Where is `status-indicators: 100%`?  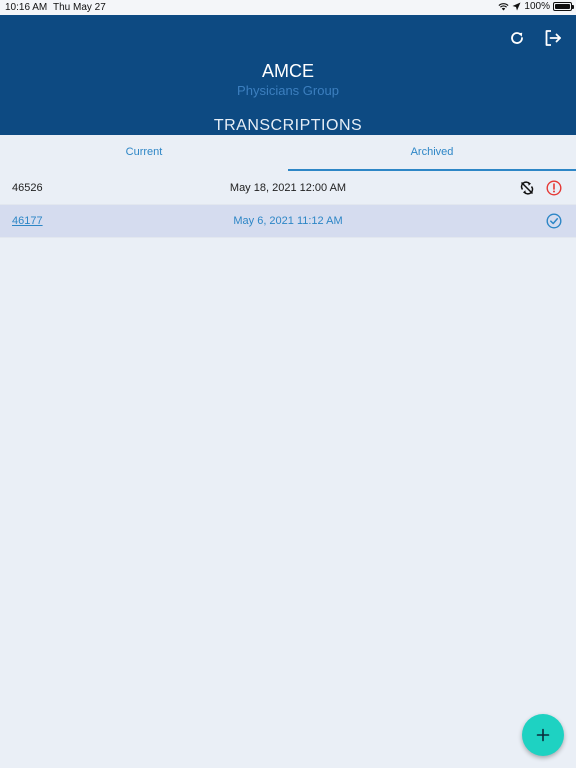
status-indicators: 100% is located at coordinates (536, 6).